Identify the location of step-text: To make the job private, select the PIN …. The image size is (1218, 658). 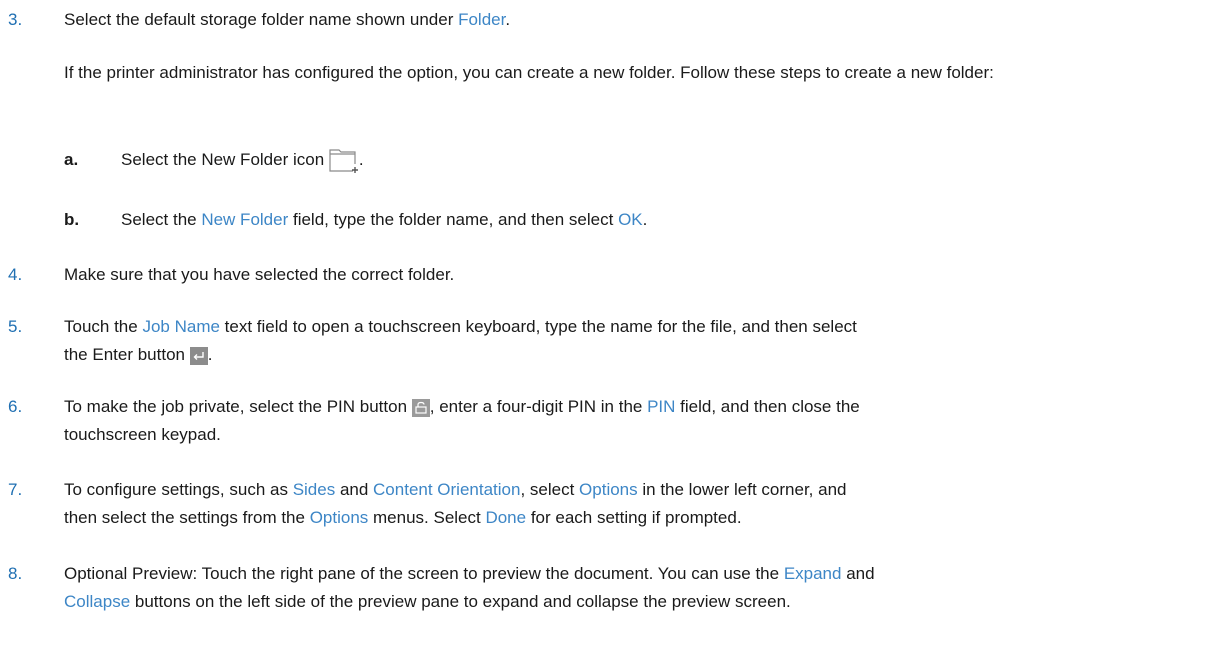
(619, 421).